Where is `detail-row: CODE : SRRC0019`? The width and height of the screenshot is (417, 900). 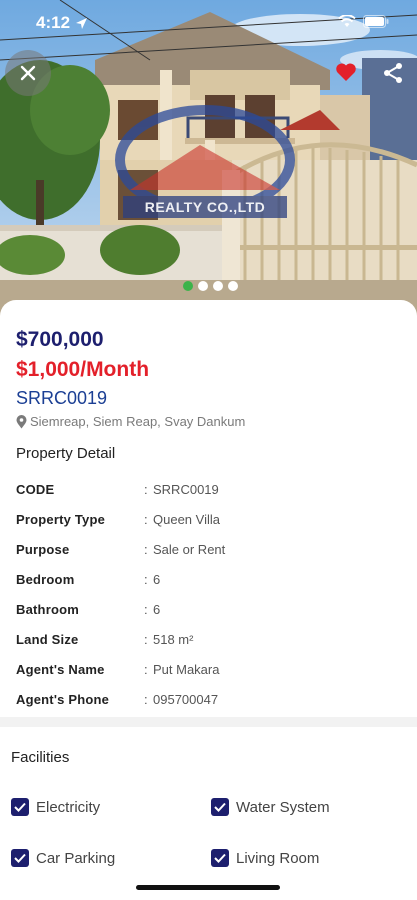 detail-row: CODE : SRRC0019 is located at coordinates (211, 492).